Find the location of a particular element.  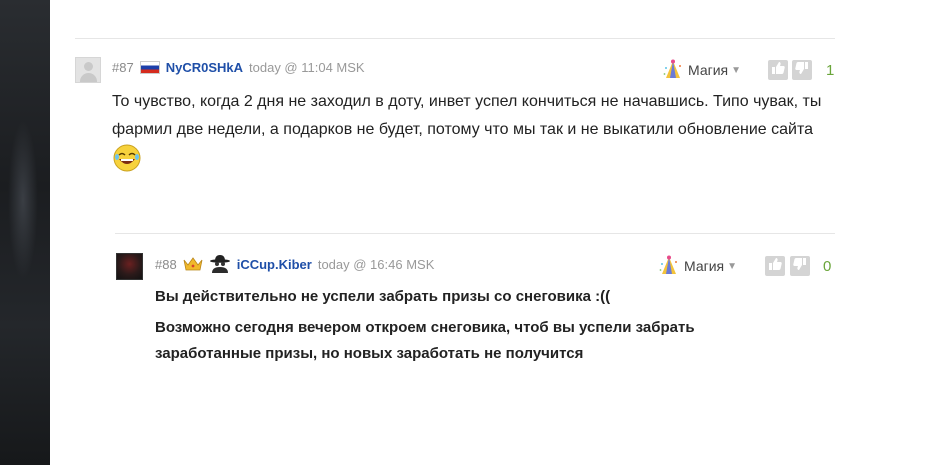

comment-meta: #87 NyCR0SHkA today @ 11:04 MSK is located at coordinates (238, 67).